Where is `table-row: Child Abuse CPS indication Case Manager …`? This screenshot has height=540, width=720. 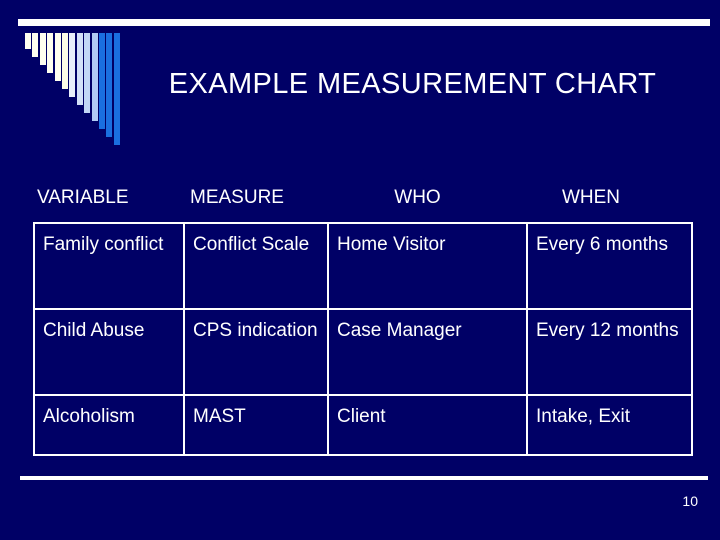
table-row: Child Abuse CPS indication Case Manager … is located at coordinates (363, 352).